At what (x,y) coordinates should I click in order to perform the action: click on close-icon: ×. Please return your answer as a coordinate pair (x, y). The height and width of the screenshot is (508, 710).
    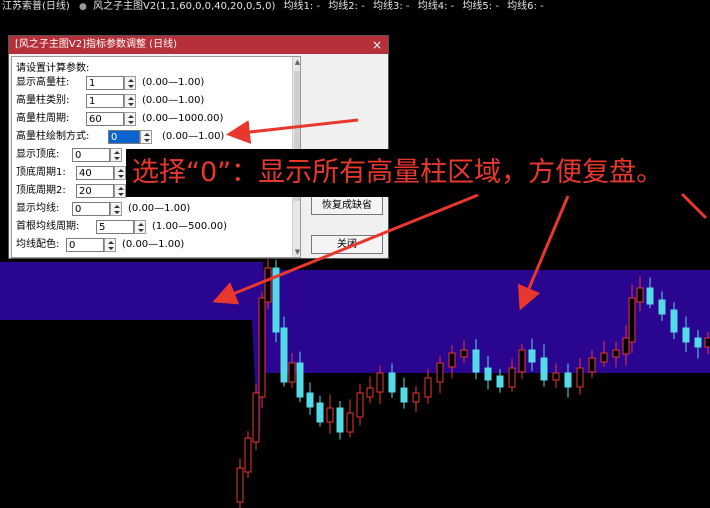
    Looking at the image, I should click on (377, 45).